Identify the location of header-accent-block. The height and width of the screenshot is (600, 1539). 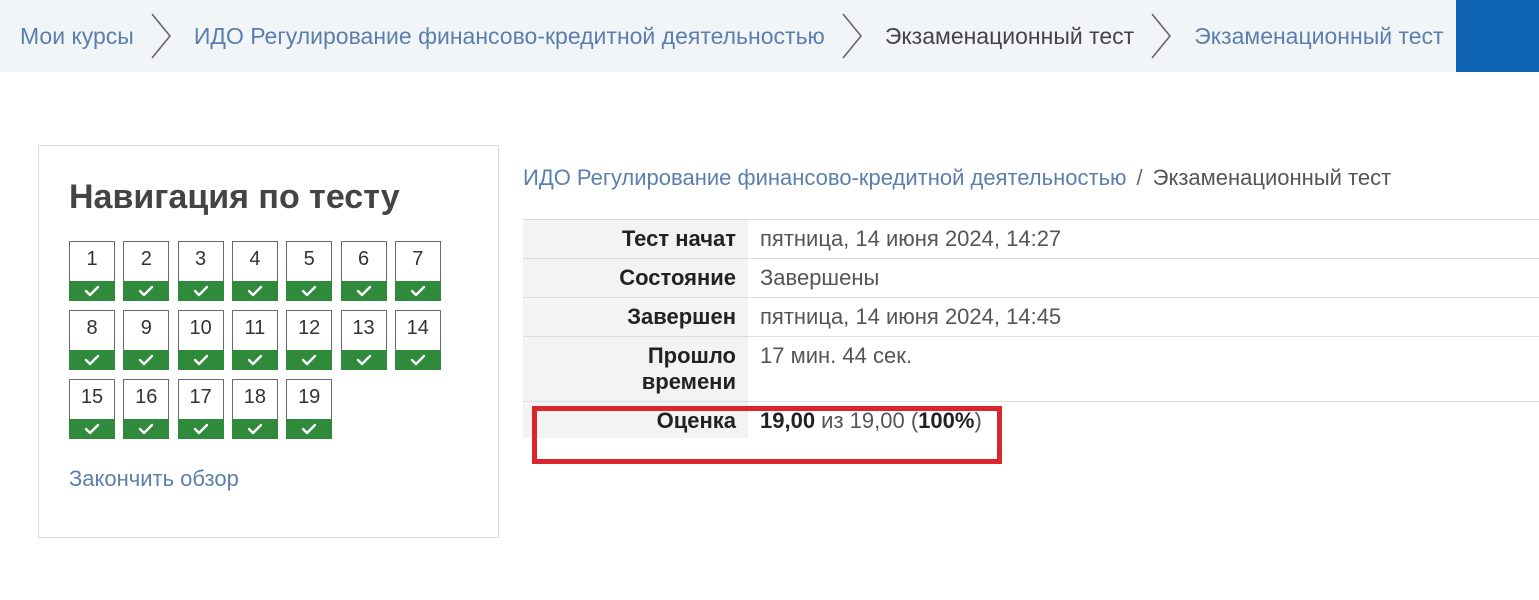
(1497, 36).